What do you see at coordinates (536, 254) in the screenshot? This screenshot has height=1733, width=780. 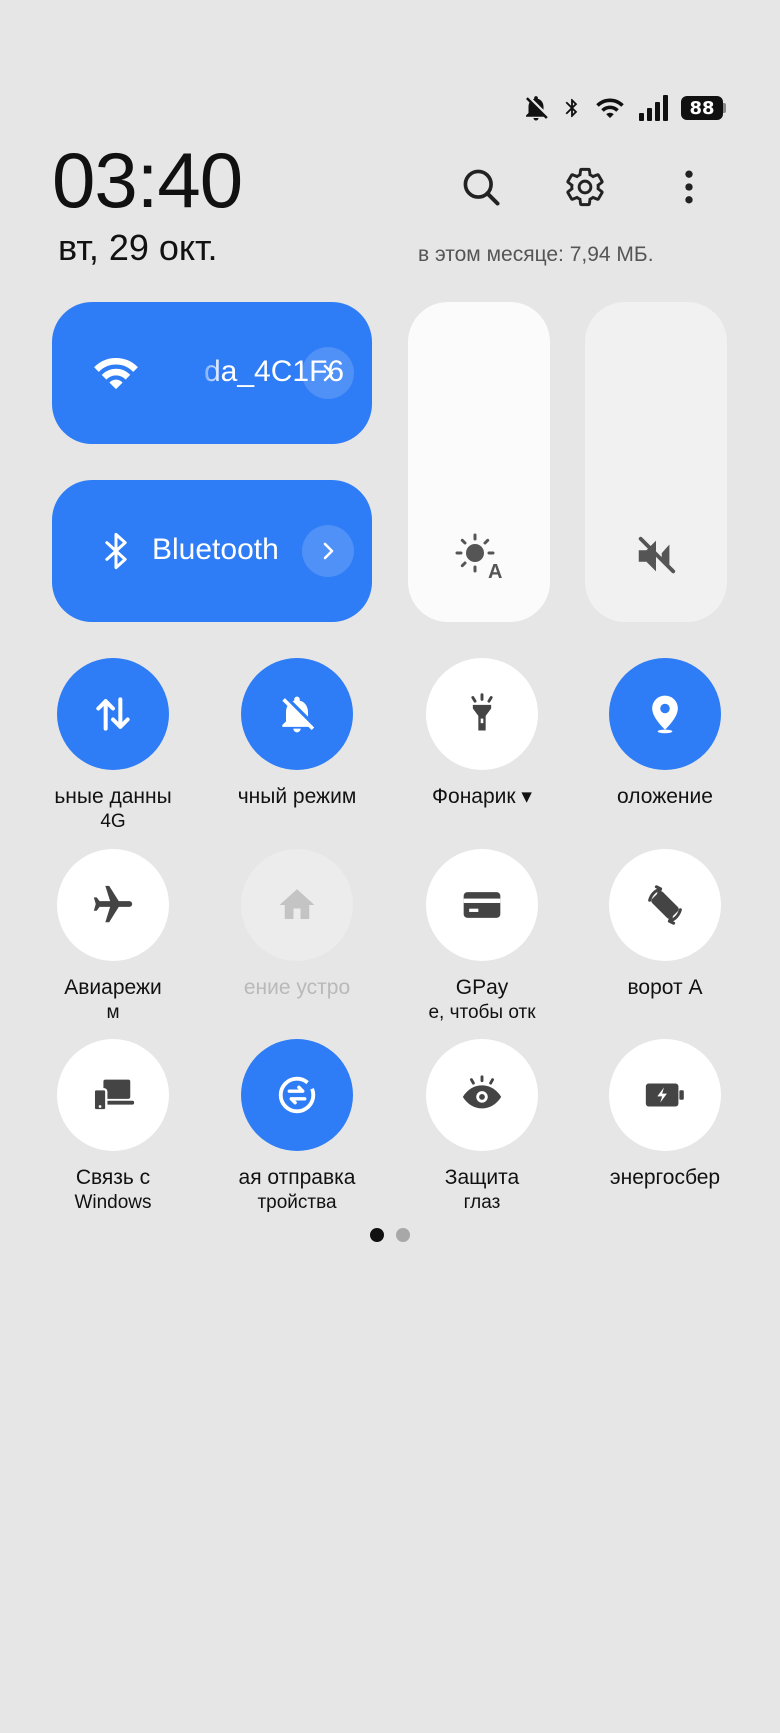 I see `data-usage-text: в этом месяце: 7,94 МБ.` at bounding box center [536, 254].